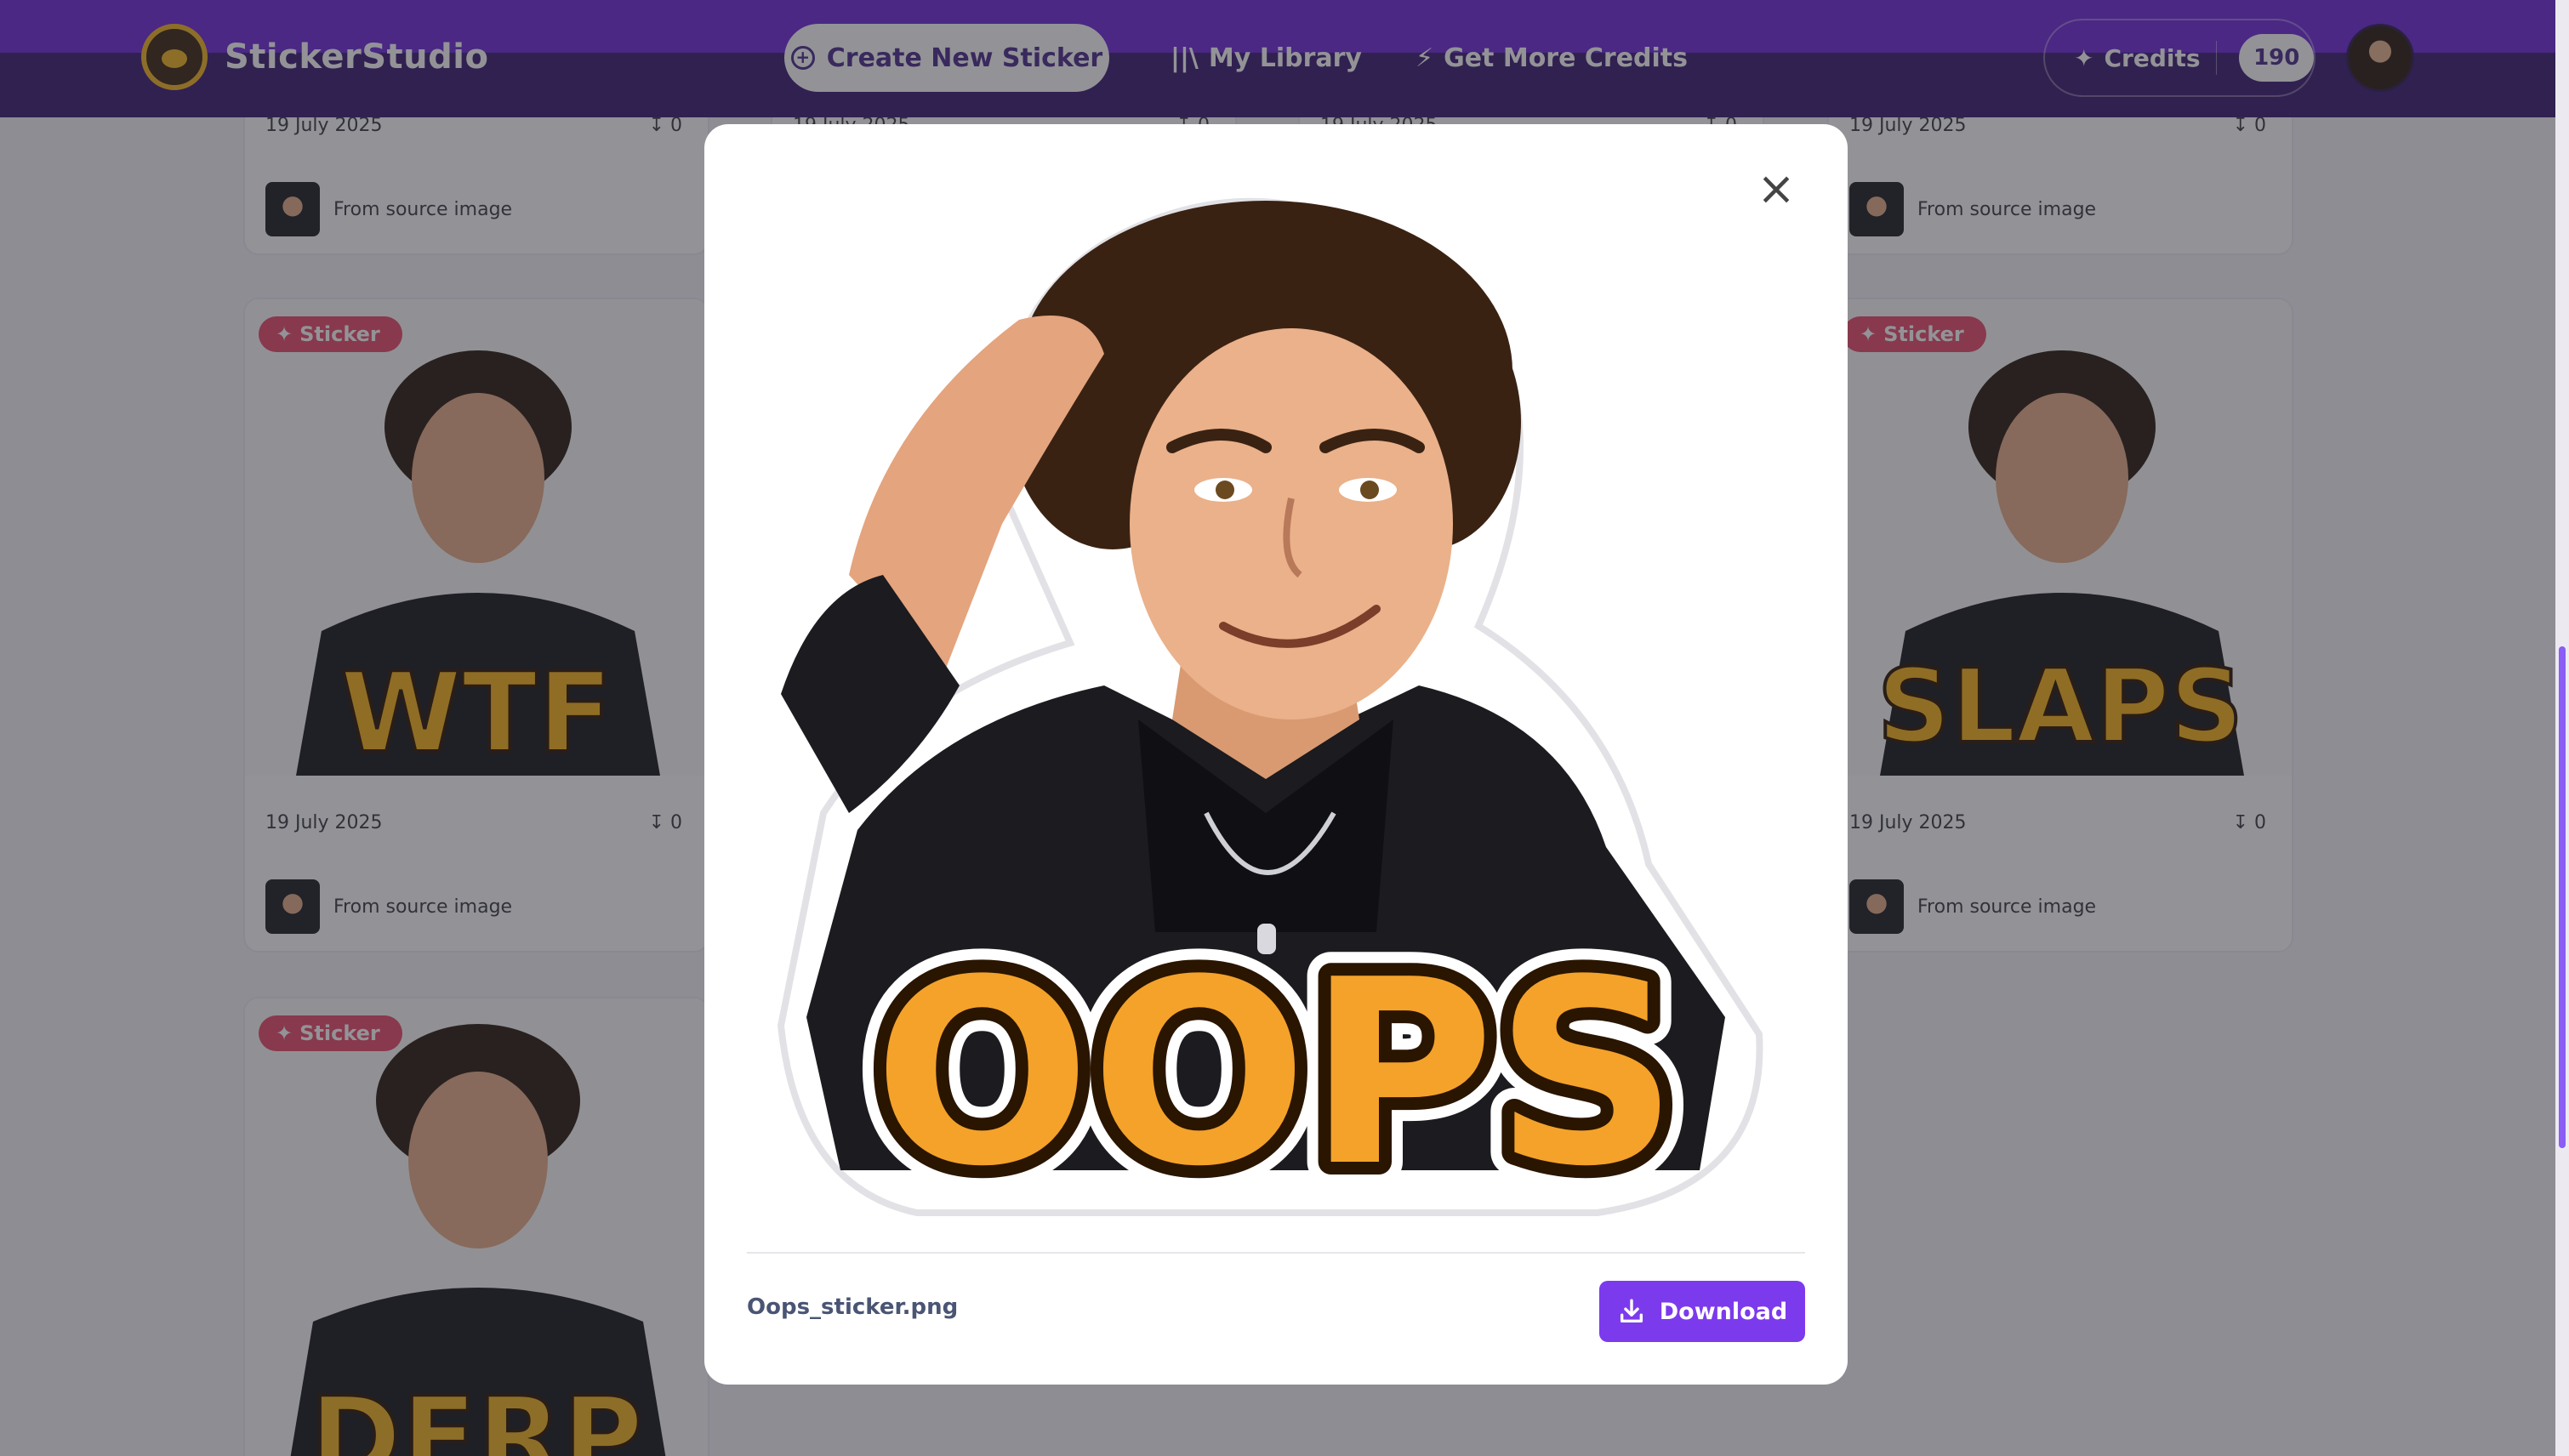 This screenshot has width=2569, height=1456. What do you see at coordinates (1276, 1073) in the screenshot?
I see `sticker-word: OOPS` at bounding box center [1276, 1073].